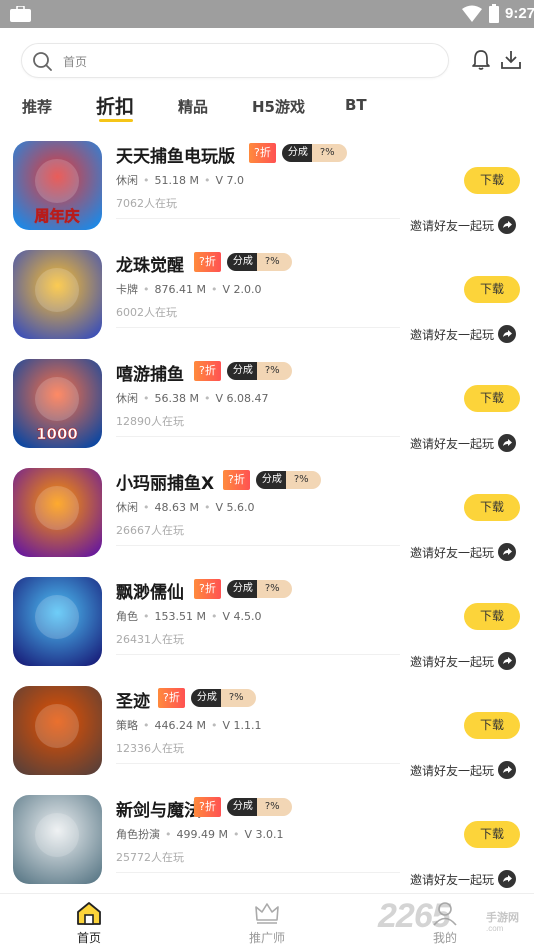 The width and height of the screenshot is (534, 949). I want to click on nav-home-label: 首页, so click(88, 938).